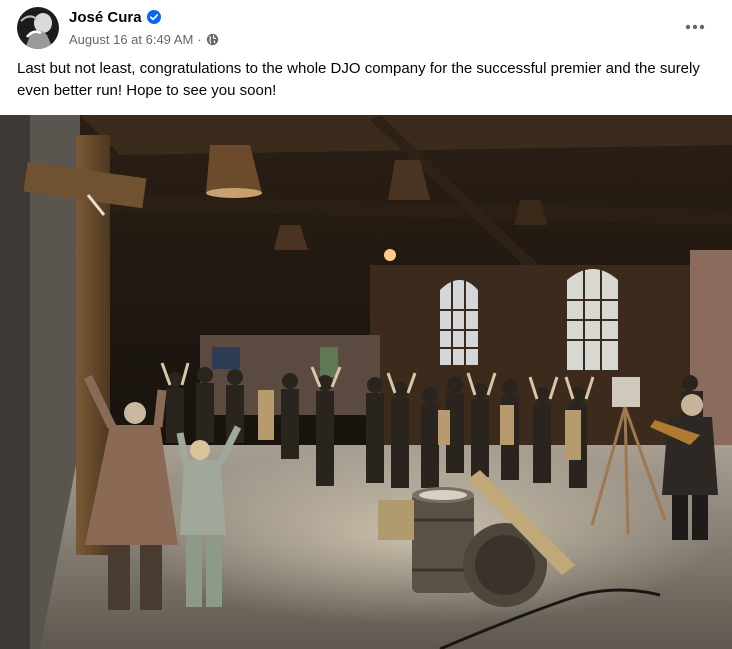 The width and height of the screenshot is (732, 649). I want to click on post-header: José Cura August 16 at 6:49 AM ·, so click(366, 28).